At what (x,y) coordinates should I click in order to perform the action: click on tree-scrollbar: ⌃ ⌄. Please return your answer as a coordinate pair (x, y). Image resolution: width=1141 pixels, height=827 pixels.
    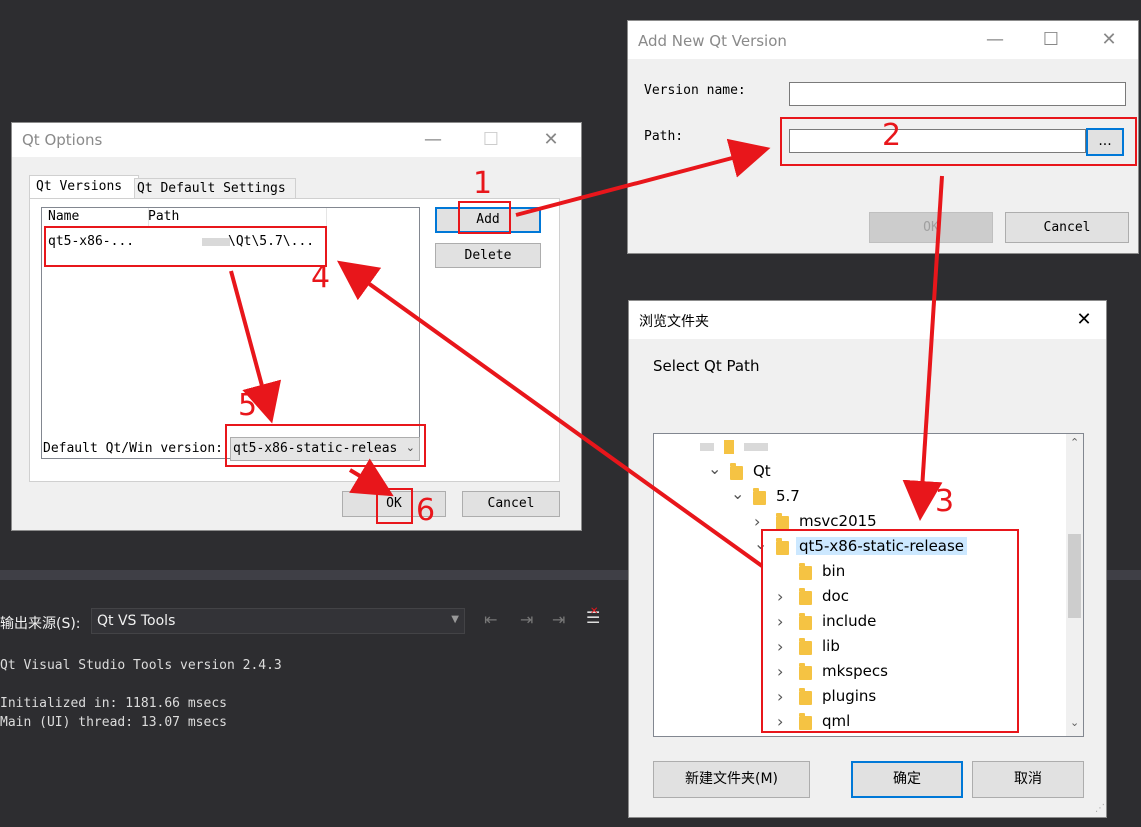
    Looking at the image, I should click on (1074, 585).